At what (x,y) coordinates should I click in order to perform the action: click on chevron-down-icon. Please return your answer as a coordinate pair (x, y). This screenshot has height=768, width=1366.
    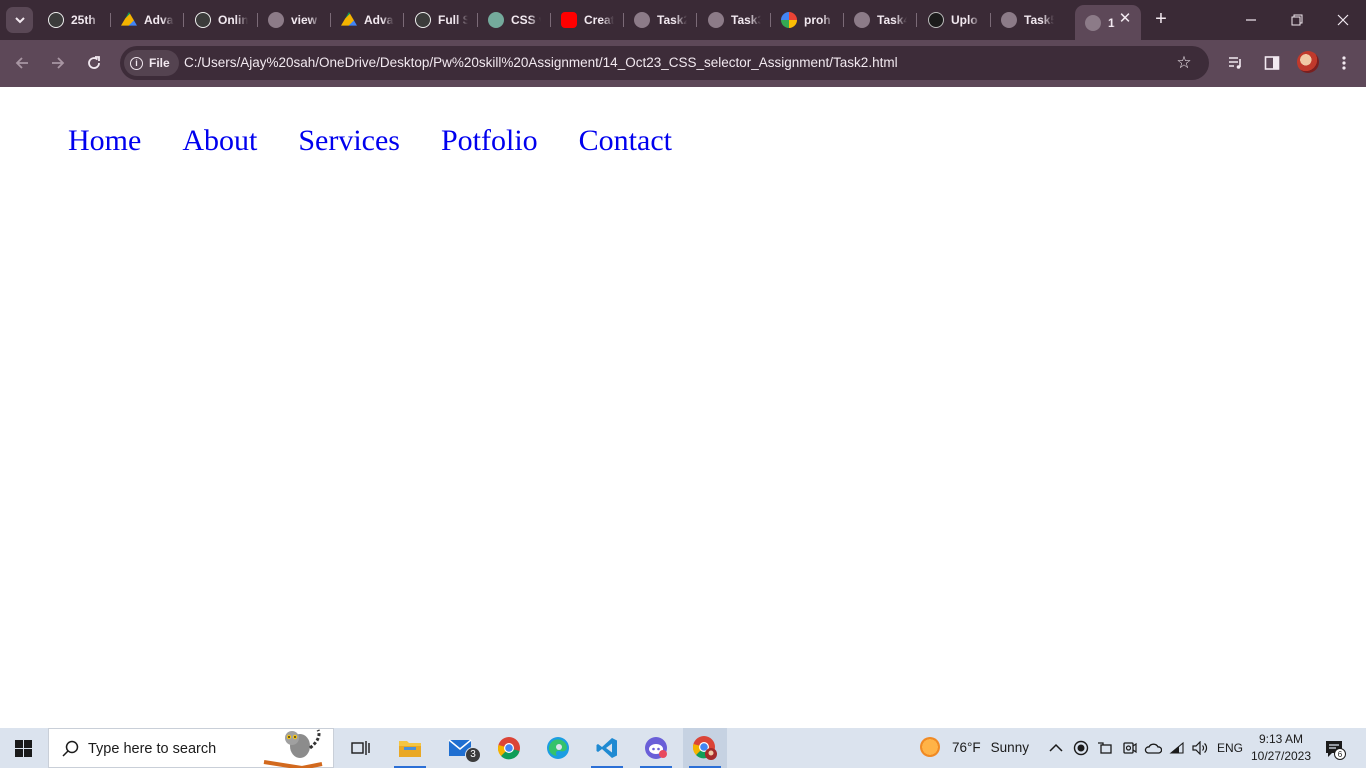
    Looking at the image, I should click on (19, 20).